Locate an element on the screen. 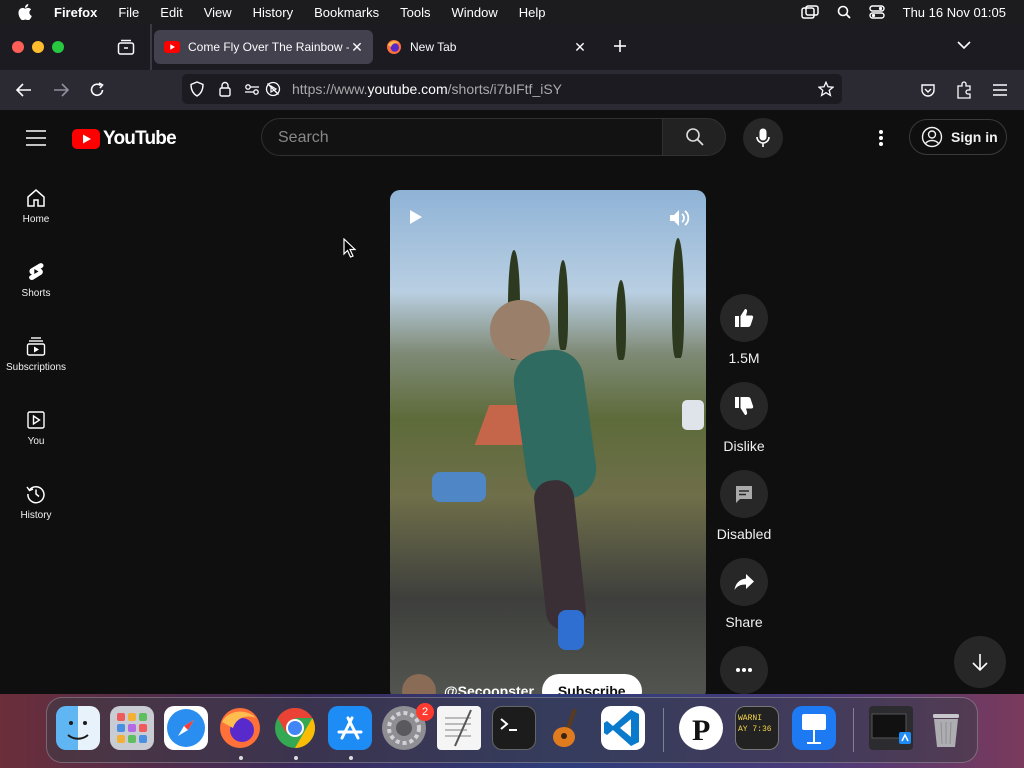  menu-file: File is located at coordinates (128, 12).